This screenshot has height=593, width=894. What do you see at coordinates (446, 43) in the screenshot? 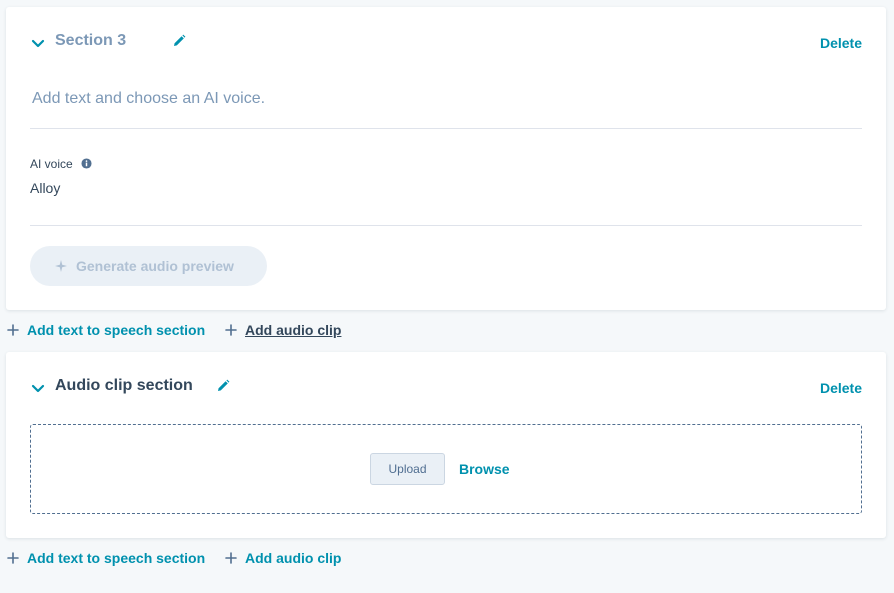
I see `section-header: Section 3 Delete` at bounding box center [446, 43].